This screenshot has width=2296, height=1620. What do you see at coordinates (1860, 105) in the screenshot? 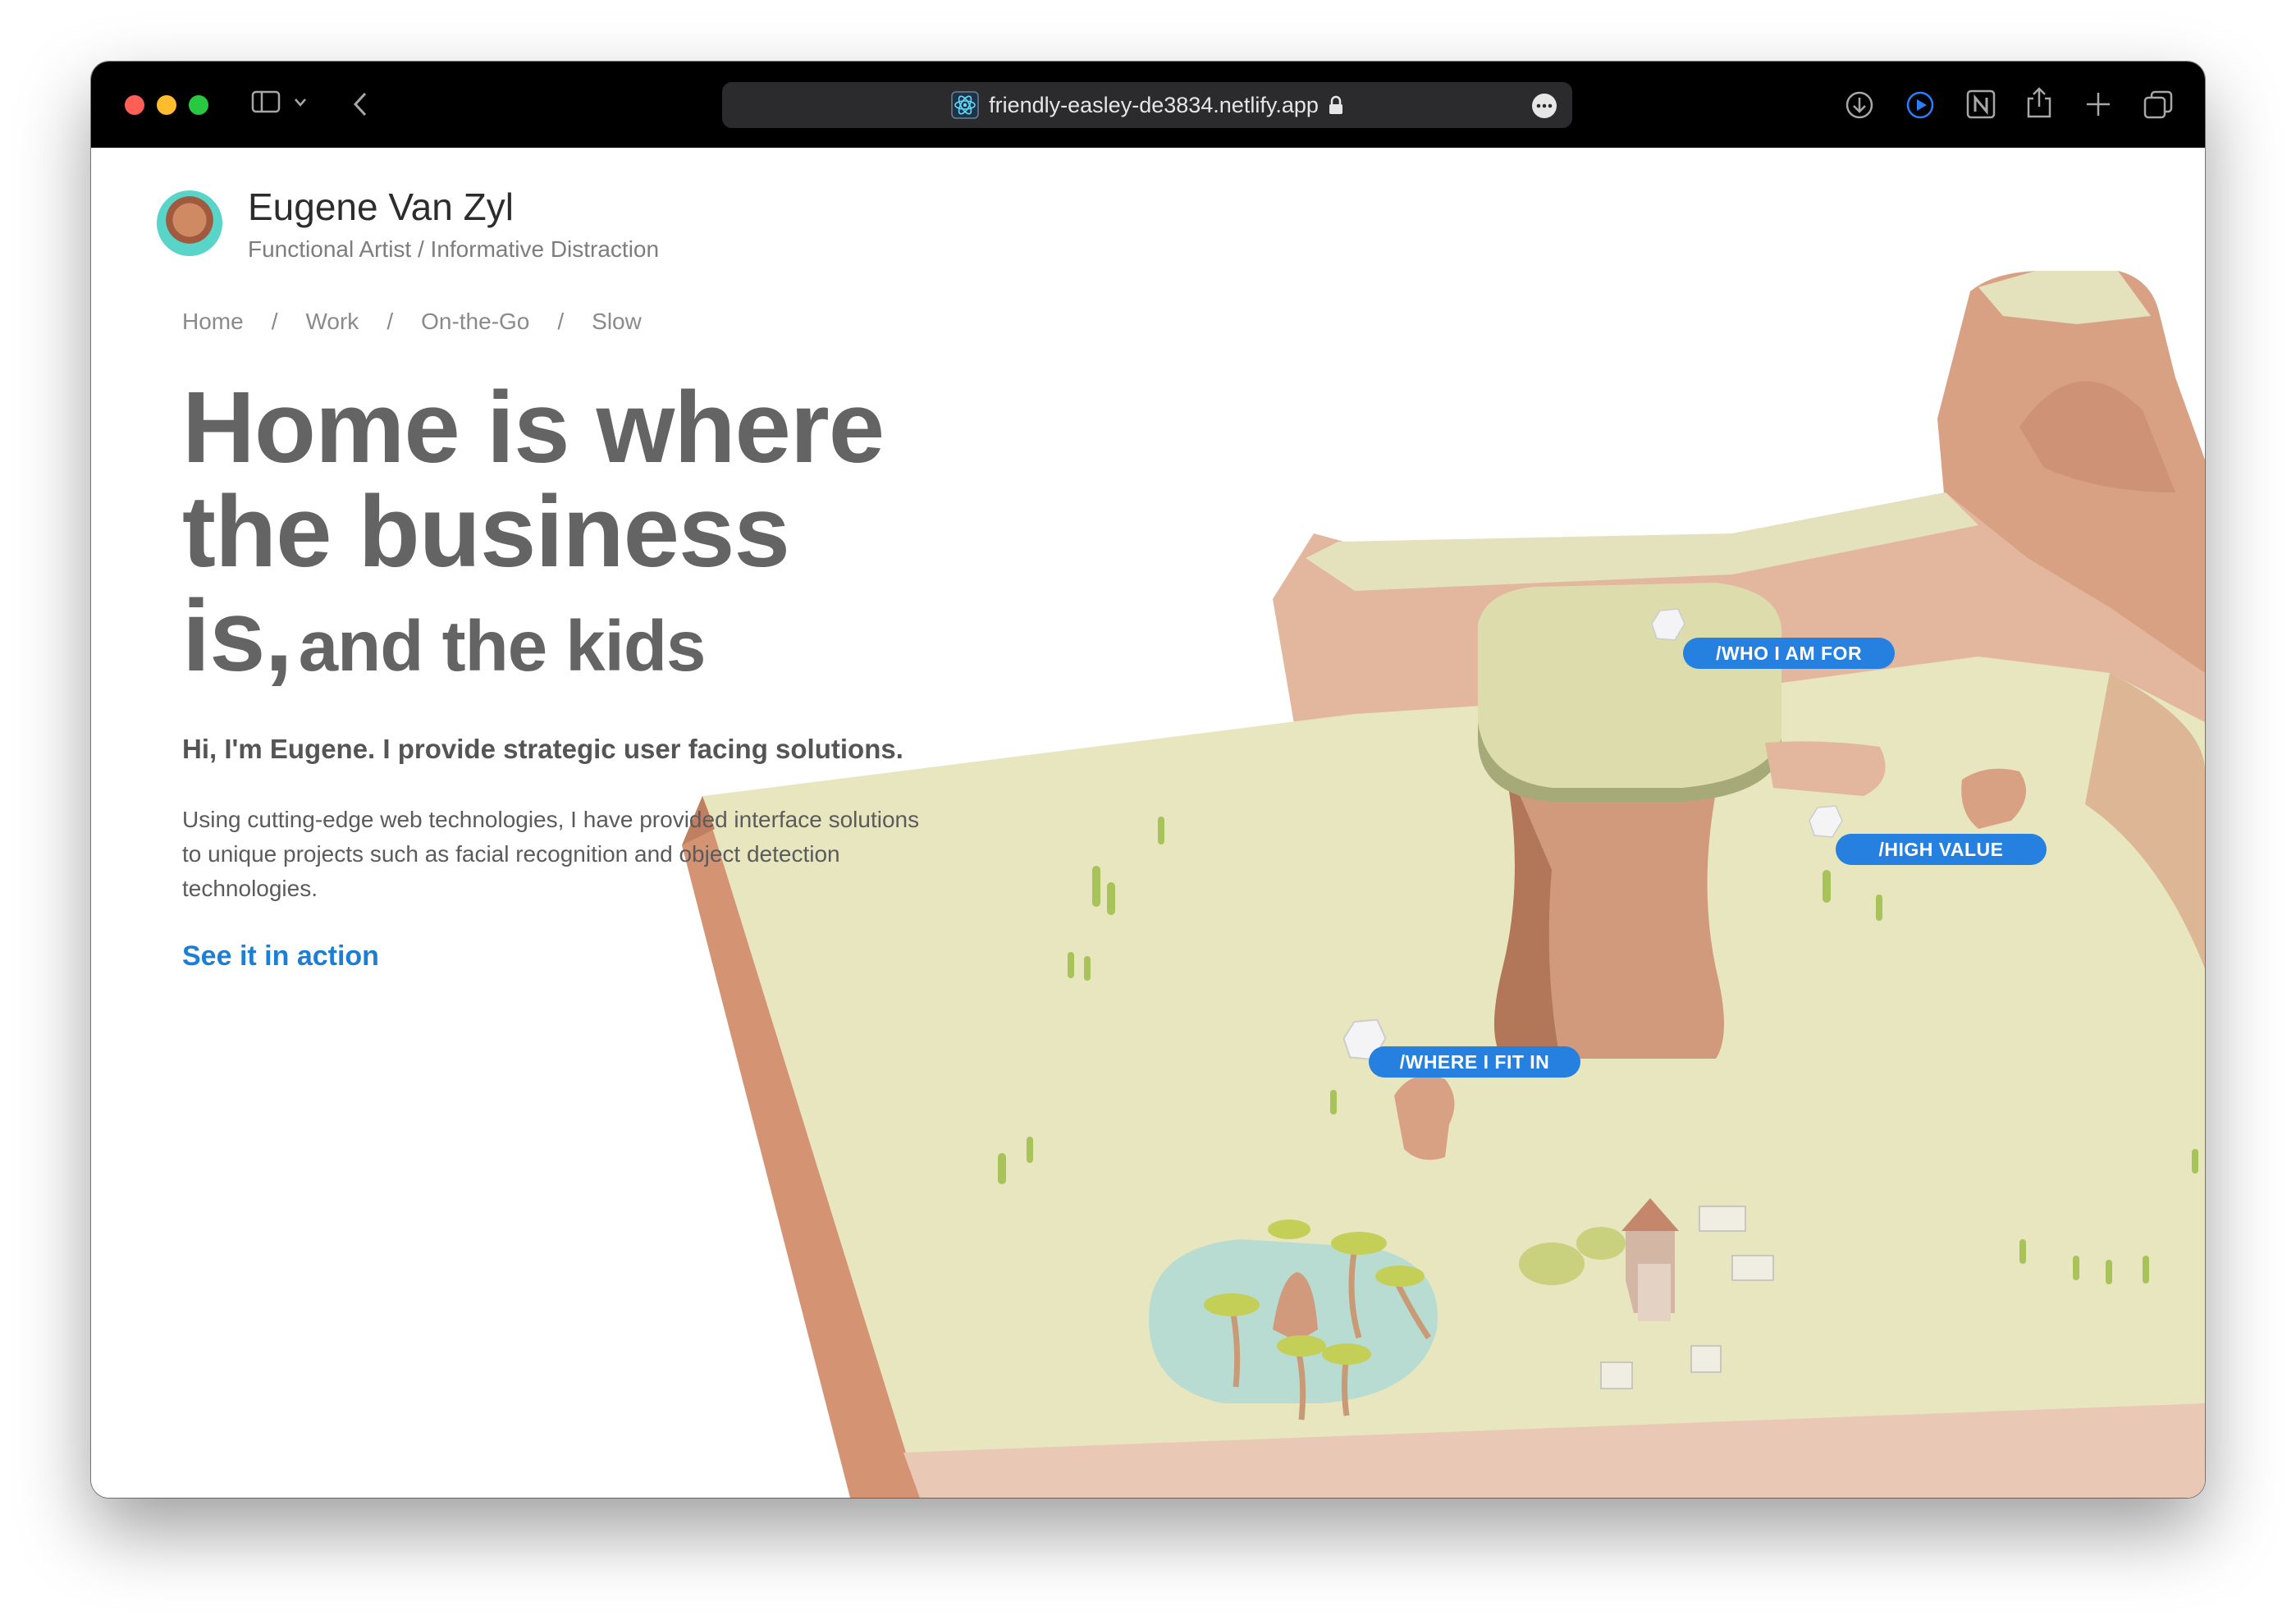
I see `downloads-icon` at bounding box center [1860, 105].